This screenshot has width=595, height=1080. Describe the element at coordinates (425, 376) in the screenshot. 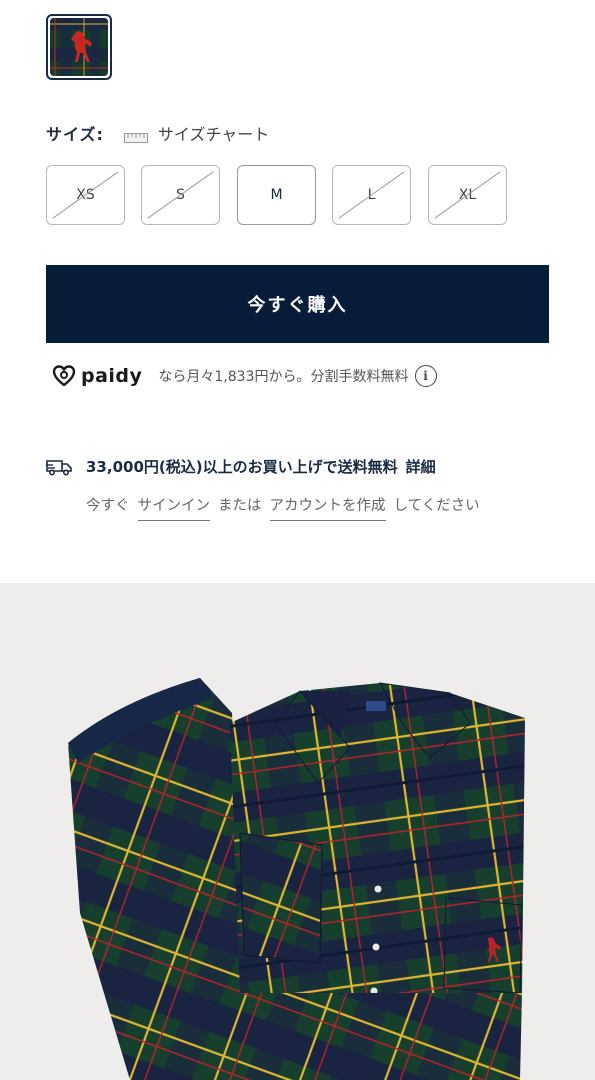

I see `info-icon: i` at that location.